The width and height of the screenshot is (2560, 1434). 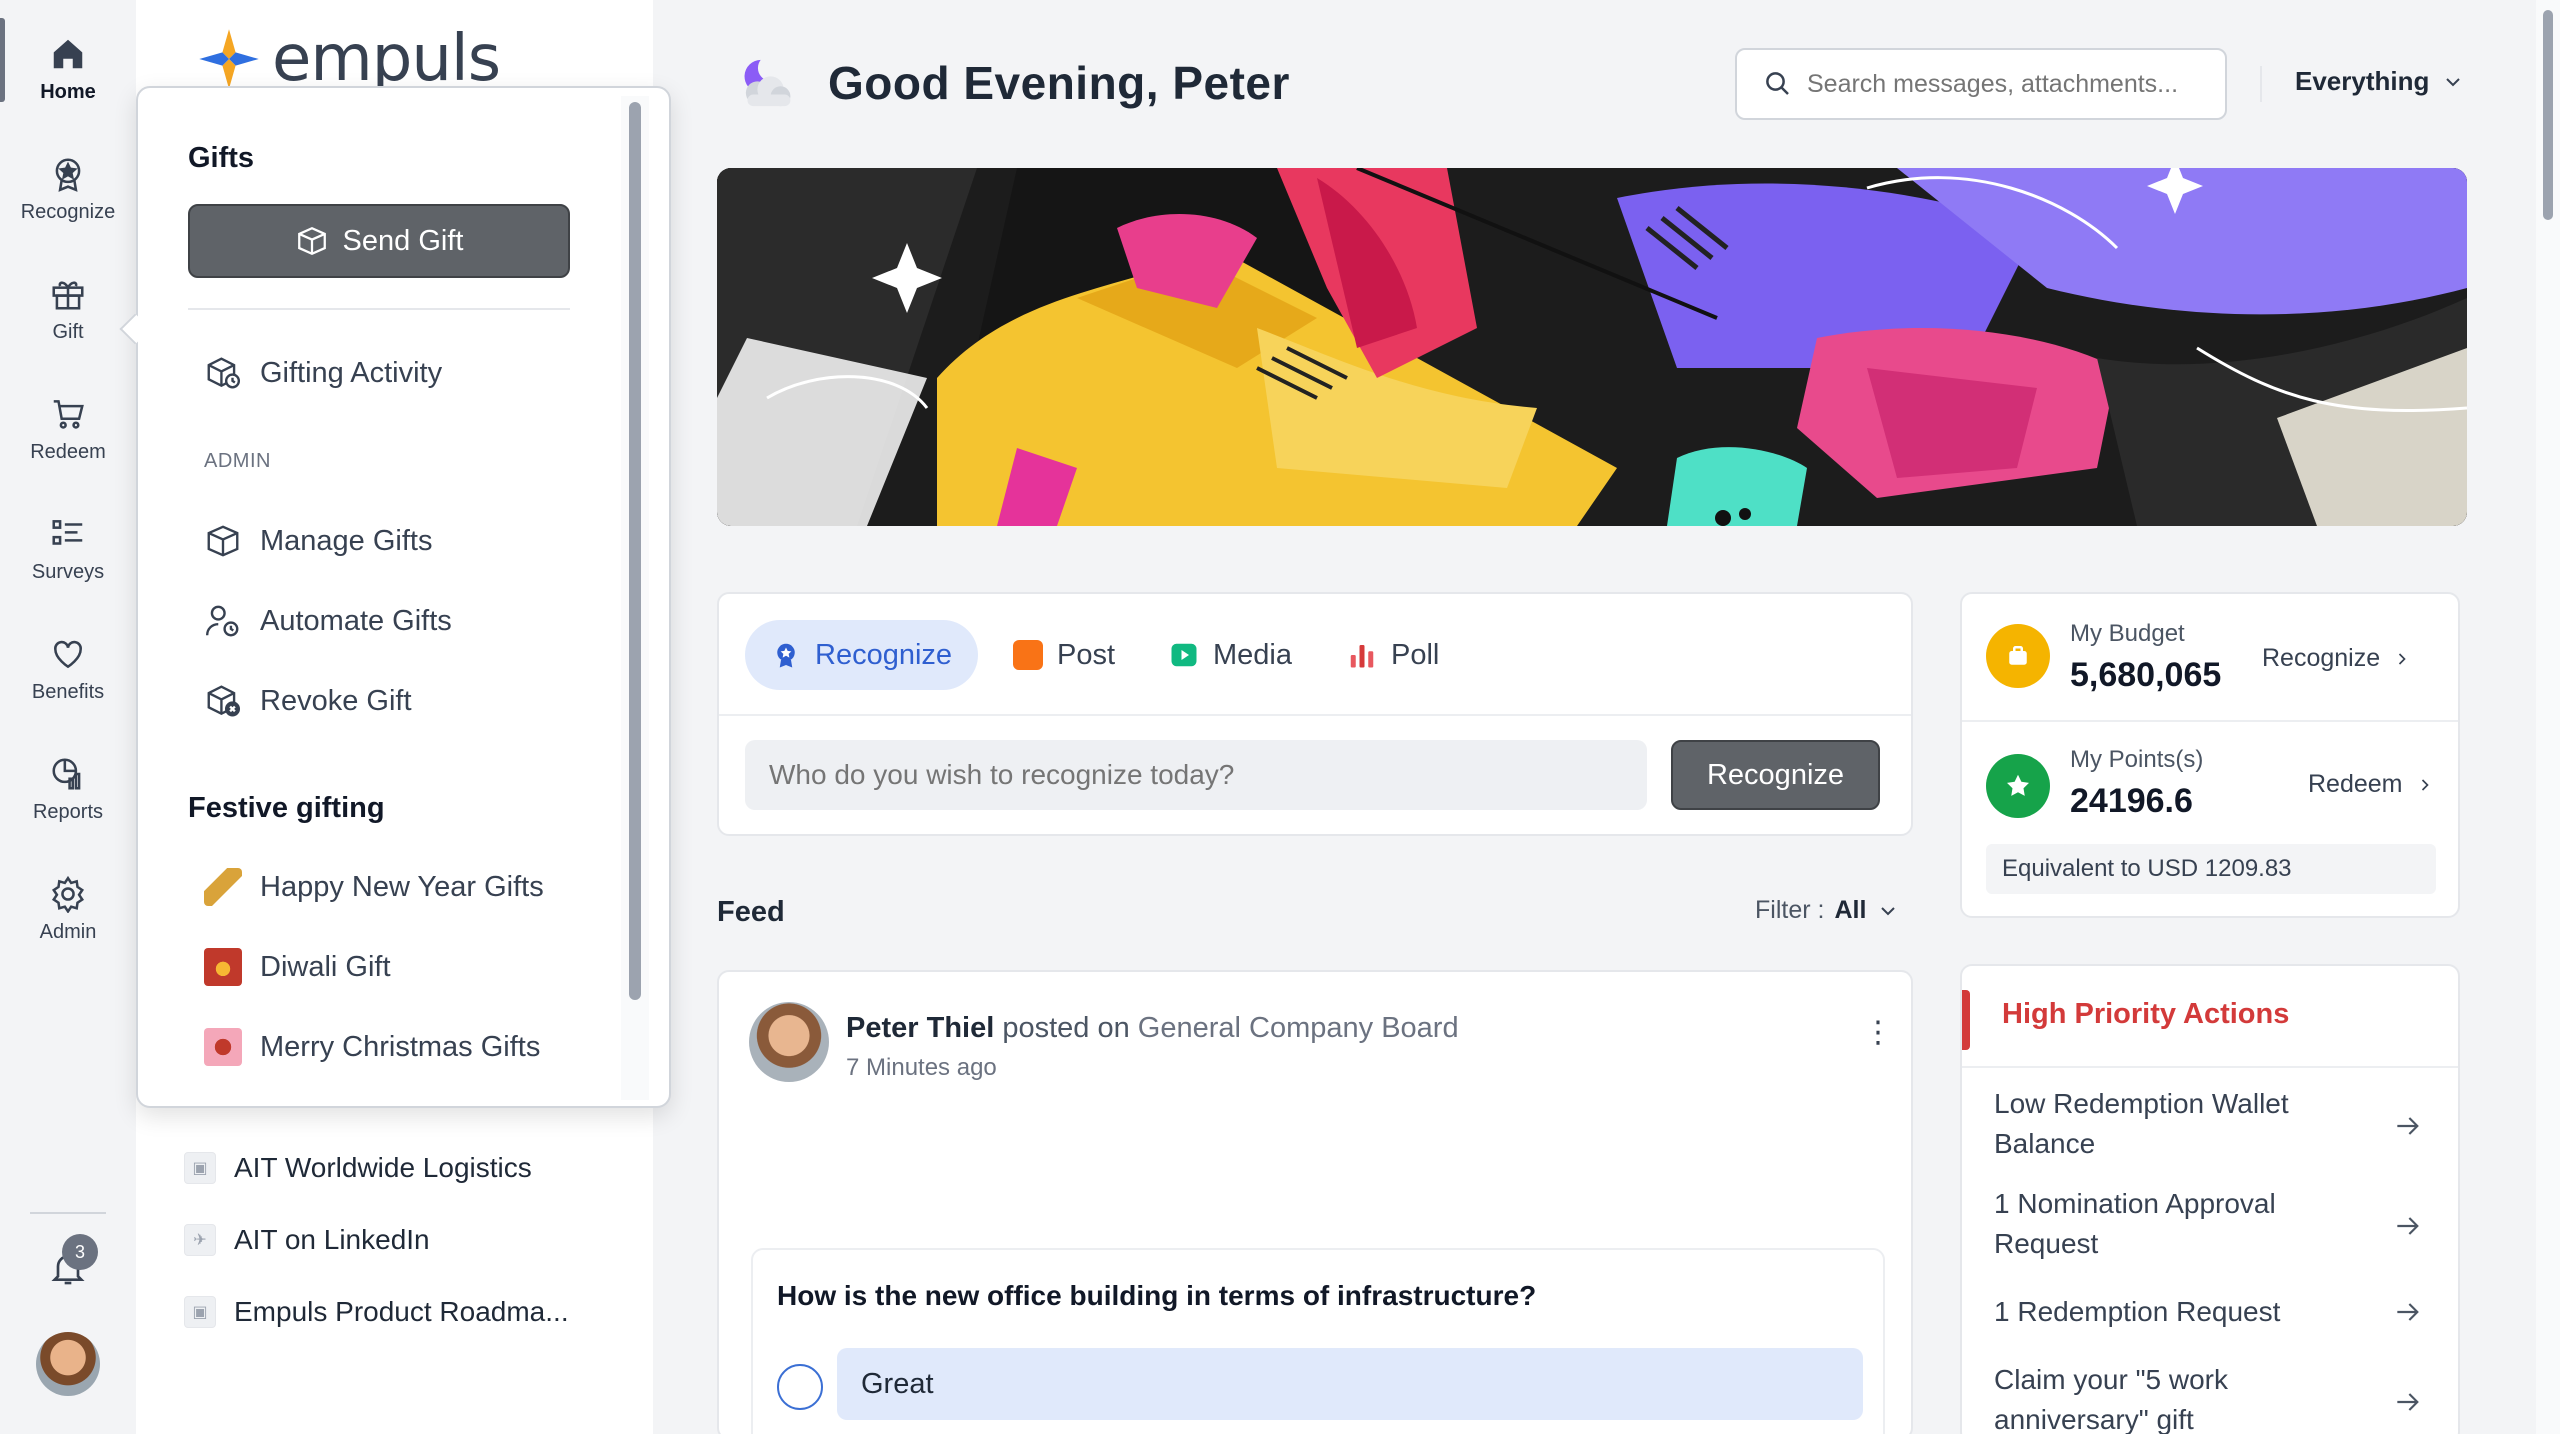 I want to click on rail-admin: Admin, so click(x=68, y=909).